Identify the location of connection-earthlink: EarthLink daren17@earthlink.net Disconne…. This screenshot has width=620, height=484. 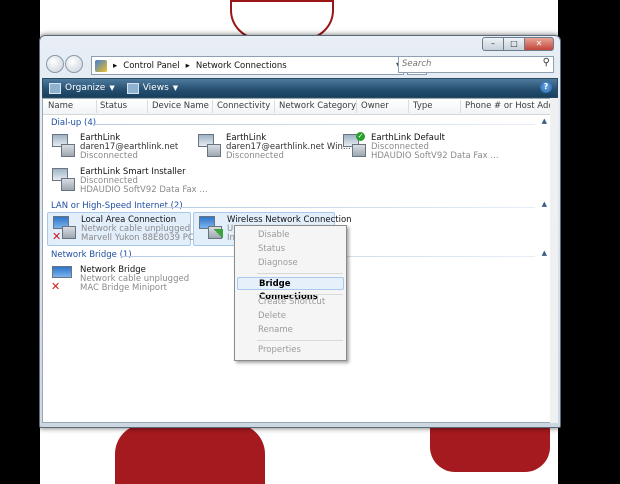
(116, 147).